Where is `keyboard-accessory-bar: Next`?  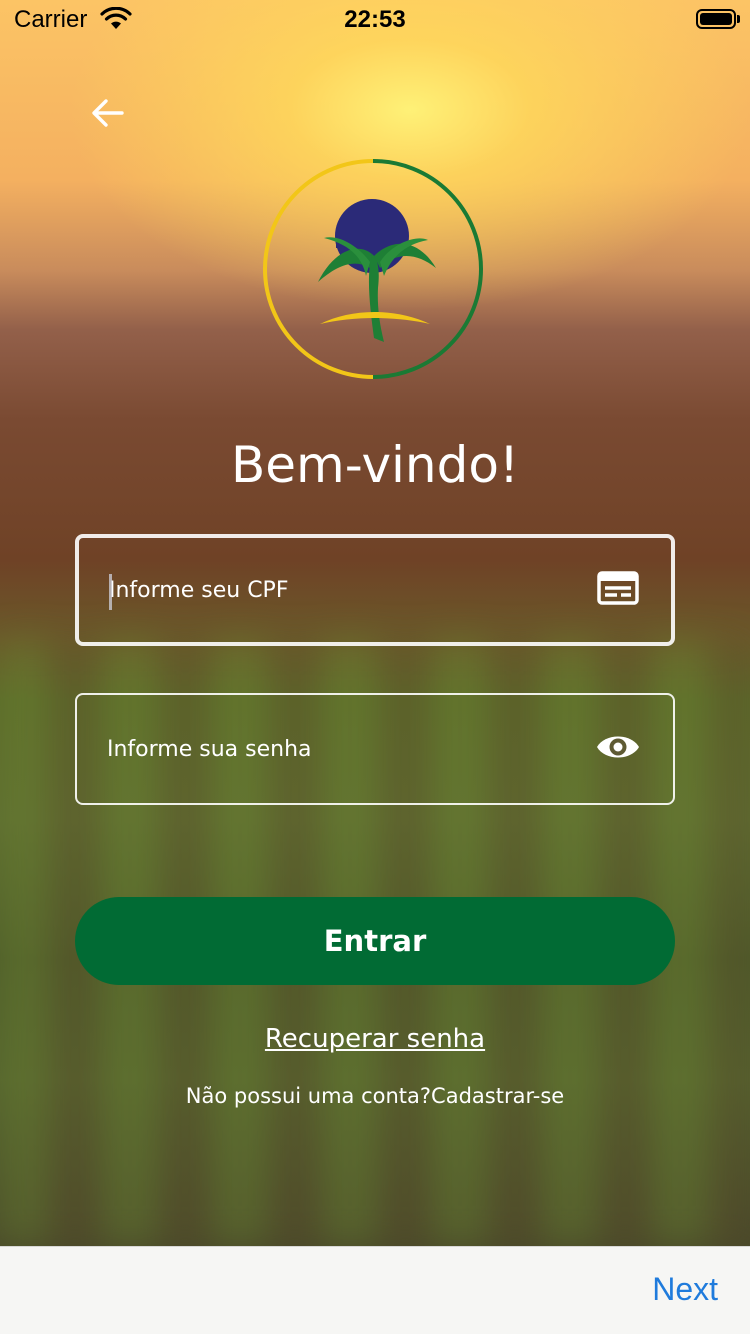 keyboard-accessory-bar: Next is located at coordinates (375, 1290).